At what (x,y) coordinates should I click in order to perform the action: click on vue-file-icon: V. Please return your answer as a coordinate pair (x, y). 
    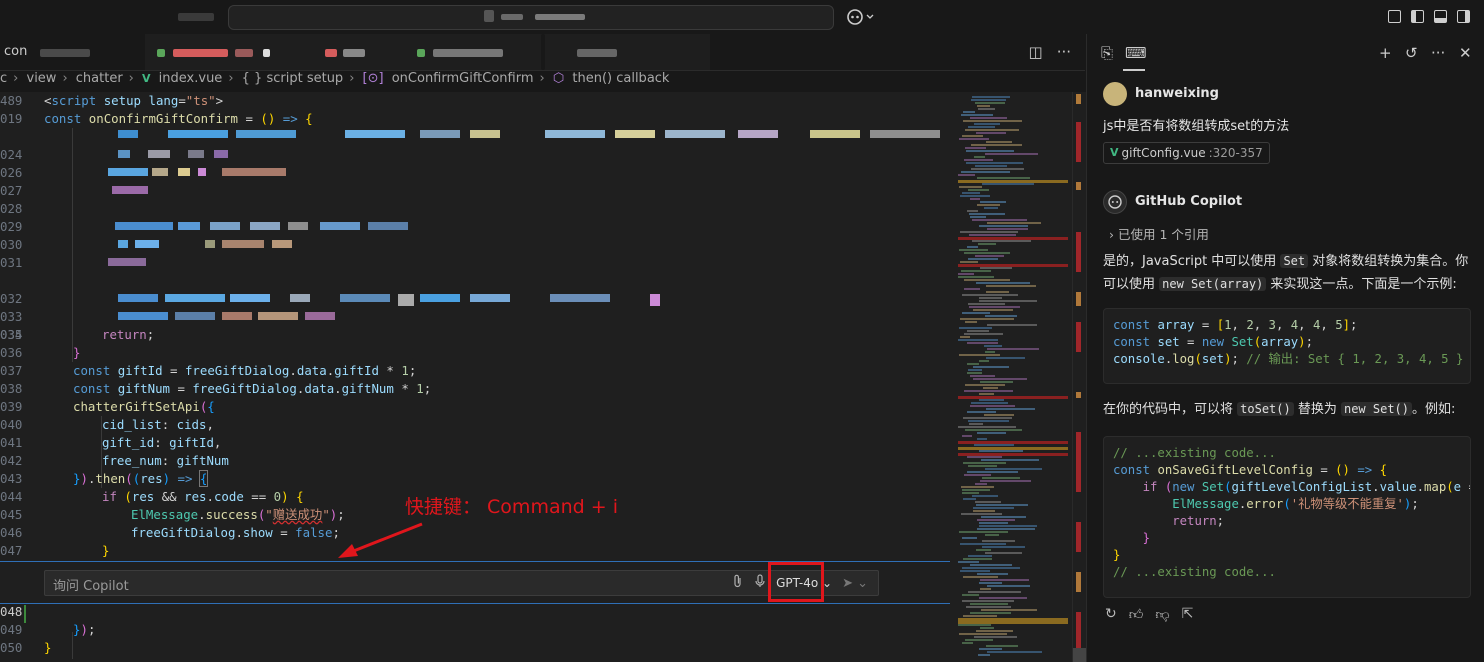
    Looking at the image, I should click on (146, 78).